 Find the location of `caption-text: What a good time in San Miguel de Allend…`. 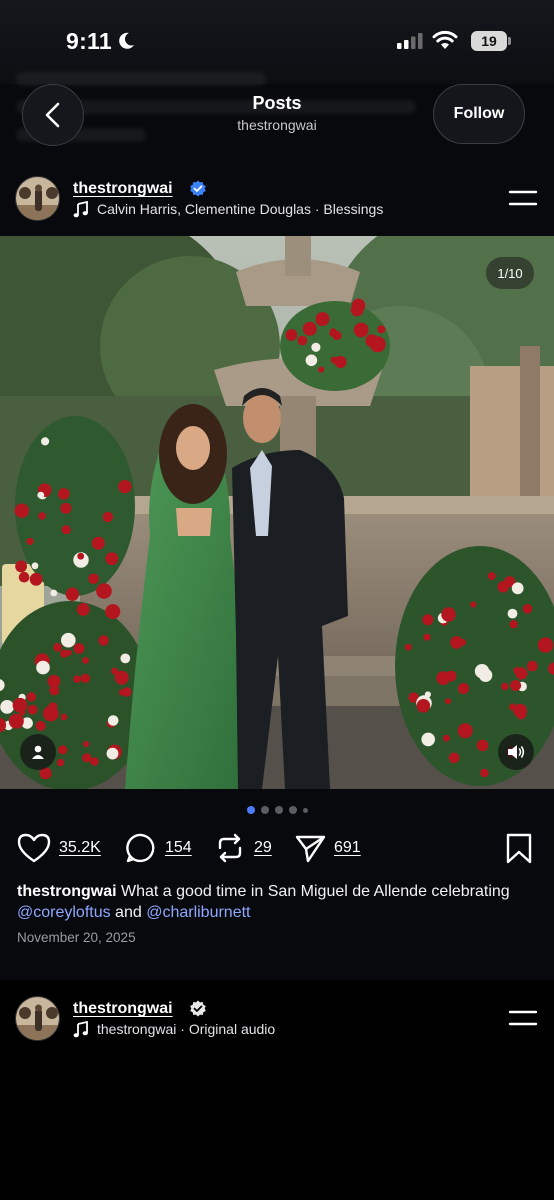

caption-text: What a good time in San Miguel de Allend… is located at coordinates (313, 891).